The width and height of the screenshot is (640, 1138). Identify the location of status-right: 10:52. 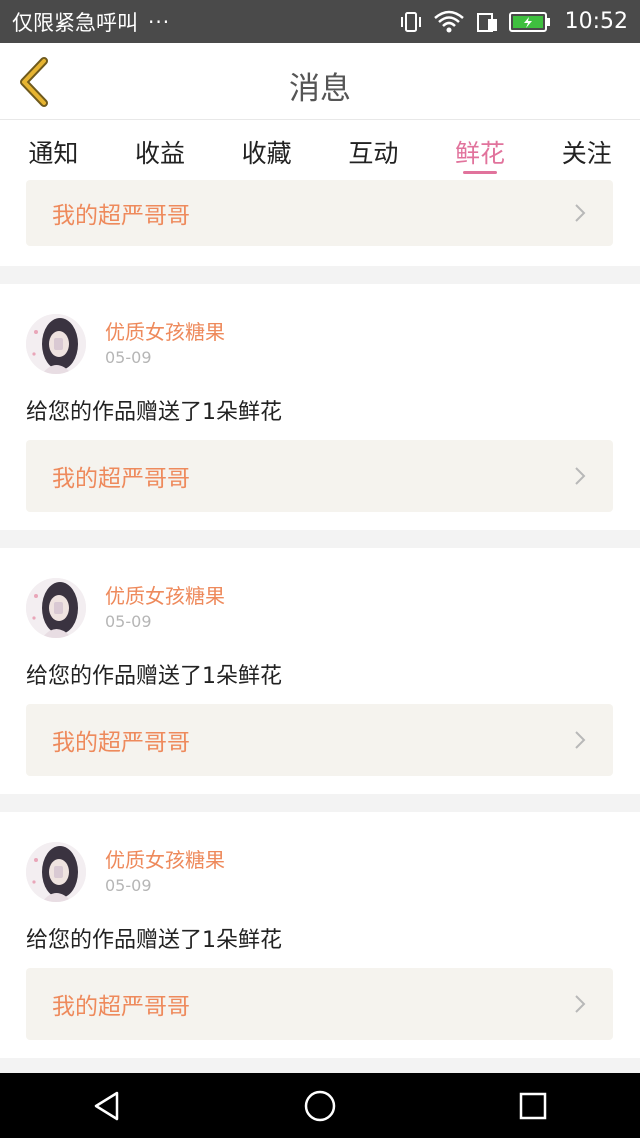
(513, 21).